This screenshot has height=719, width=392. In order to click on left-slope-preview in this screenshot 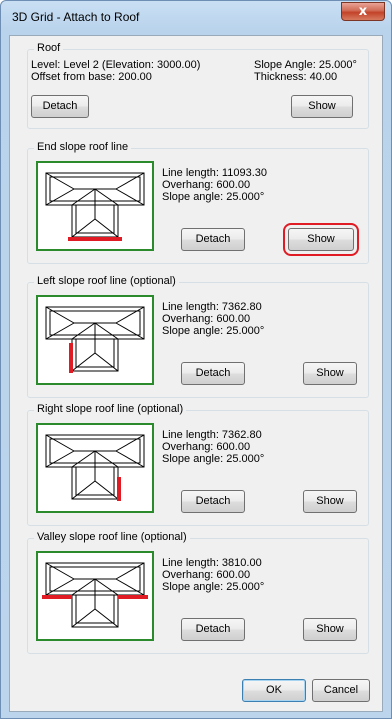, I will do `click(95, 340)`.